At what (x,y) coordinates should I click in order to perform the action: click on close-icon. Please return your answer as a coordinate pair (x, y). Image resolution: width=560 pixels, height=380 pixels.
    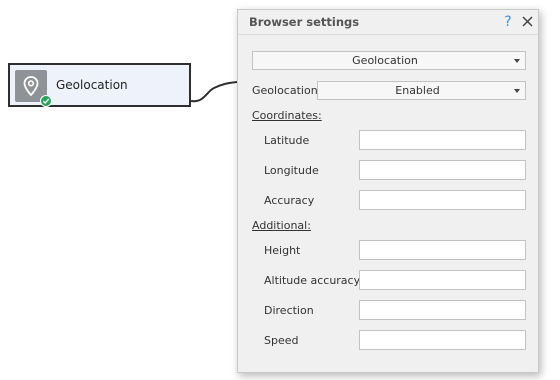
    Looking at the image, I should click on (527, 21).